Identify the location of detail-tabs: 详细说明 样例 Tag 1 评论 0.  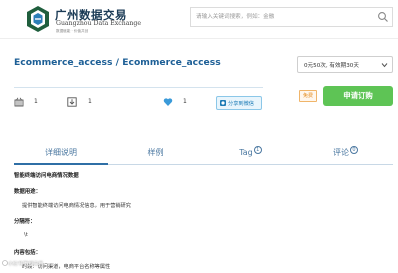
(203, 153).